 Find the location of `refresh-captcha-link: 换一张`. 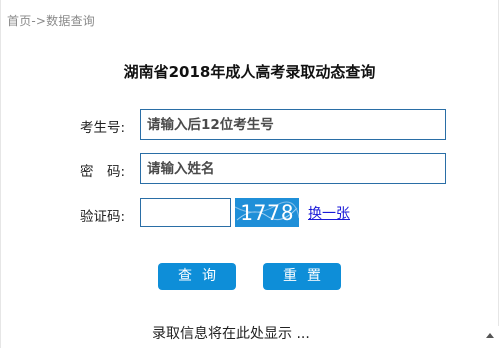

refresh-captcha-link: 换一张 is located at coordinates (329, 213).